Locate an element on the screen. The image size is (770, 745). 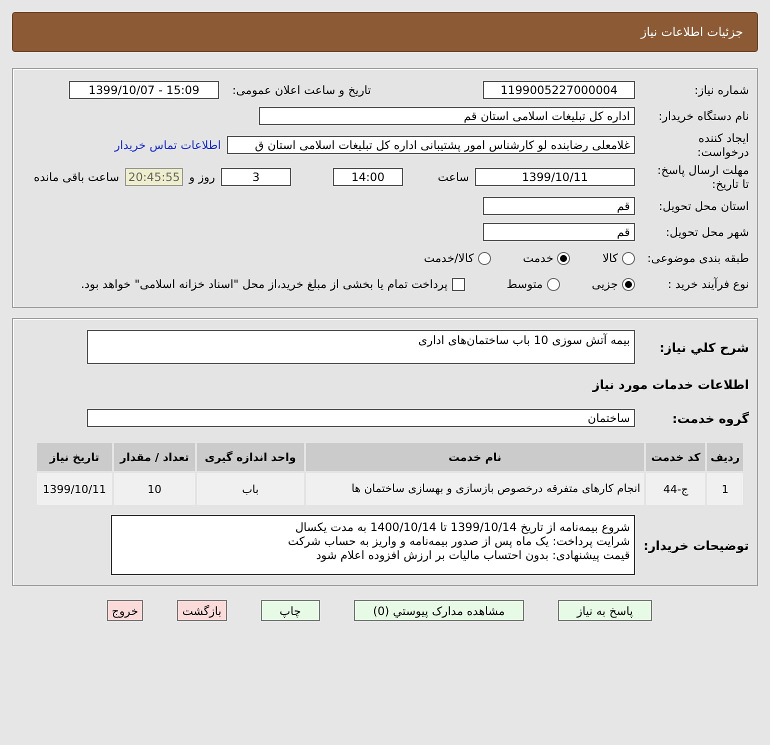
checkbox is located at coordinates (458, 284).